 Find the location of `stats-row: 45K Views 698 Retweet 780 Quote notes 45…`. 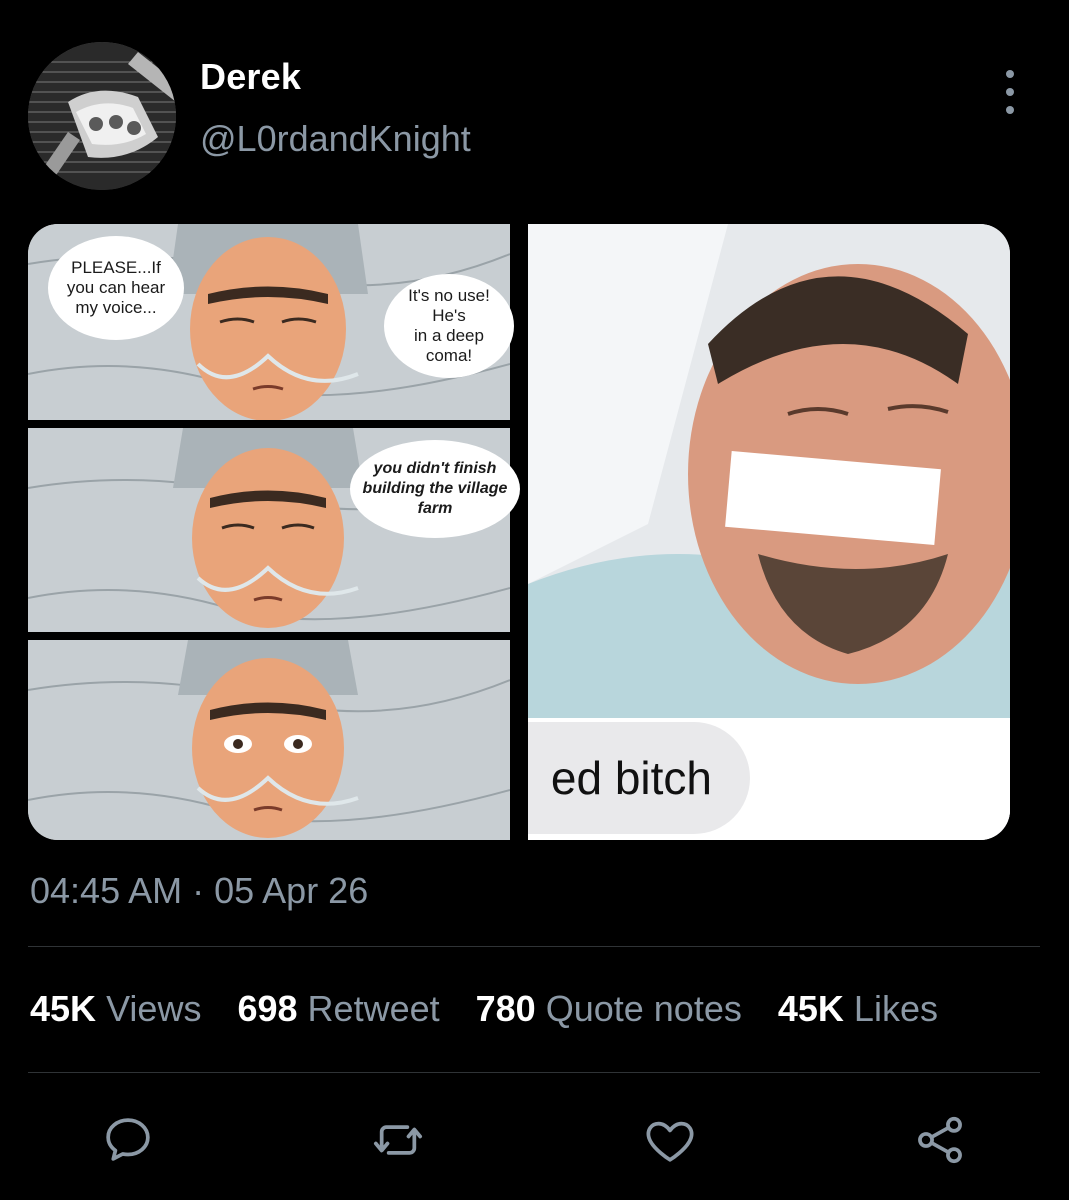

stats-row: 45K Views 698 Retweet 780 Quote notes 45… is located at coordinates (484, 1009).